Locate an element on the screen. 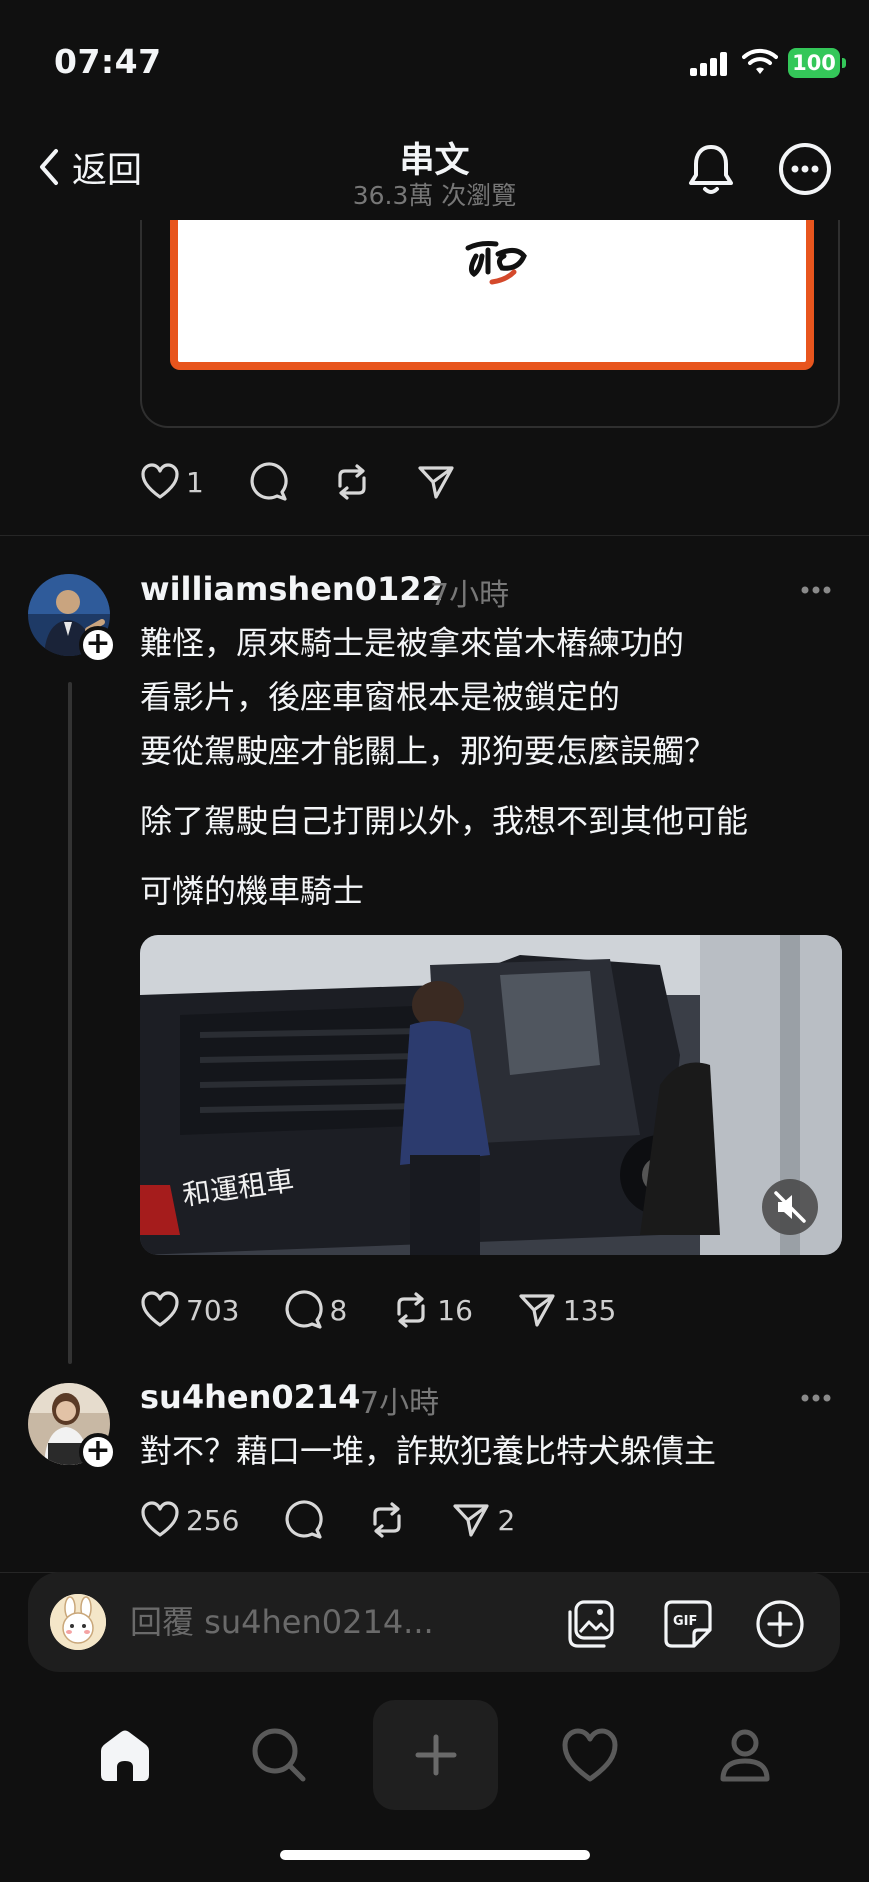  battery-indicator: 100 is located at coordinates (817, 63).